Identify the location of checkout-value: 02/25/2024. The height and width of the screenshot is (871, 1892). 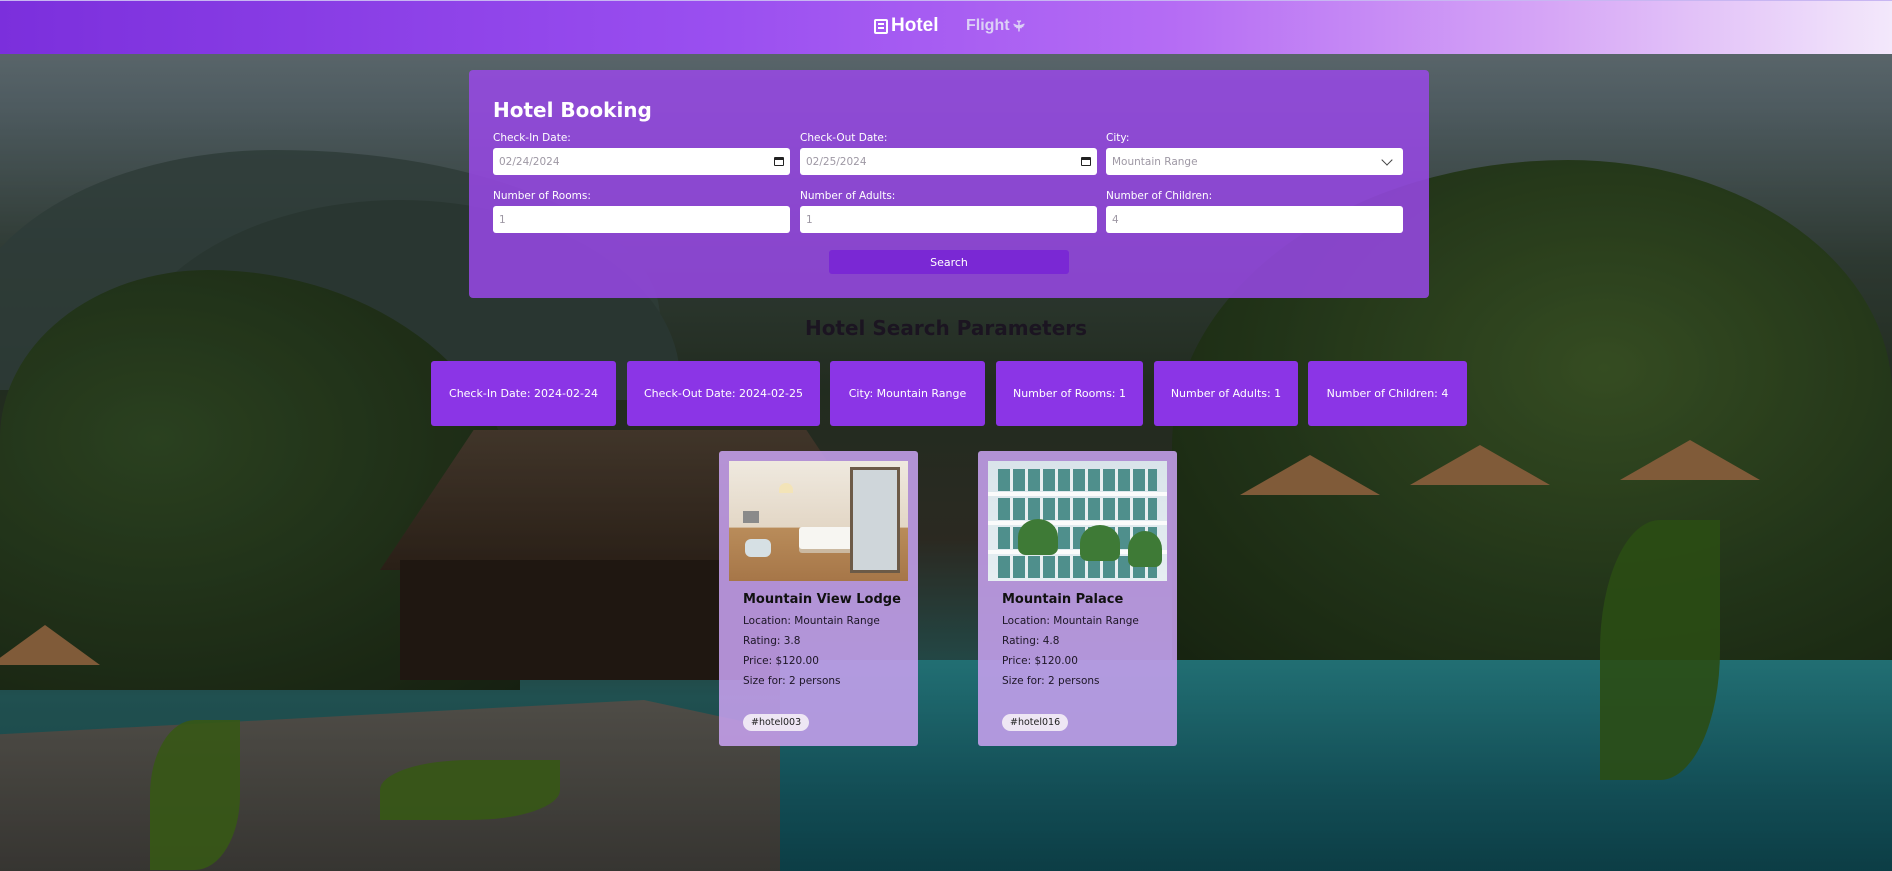
(836, 161).